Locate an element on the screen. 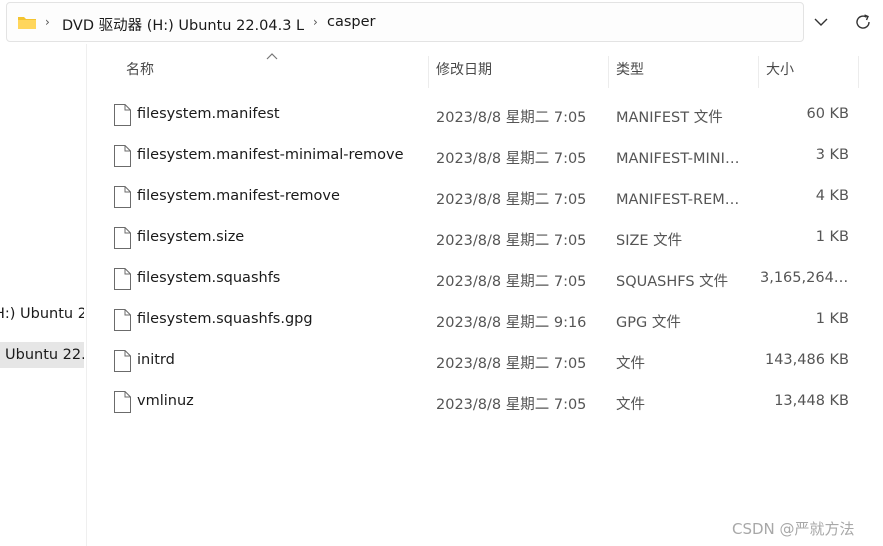 This screenshot has width=883, height=546. pane-divider is located at coordinates (86, 295).